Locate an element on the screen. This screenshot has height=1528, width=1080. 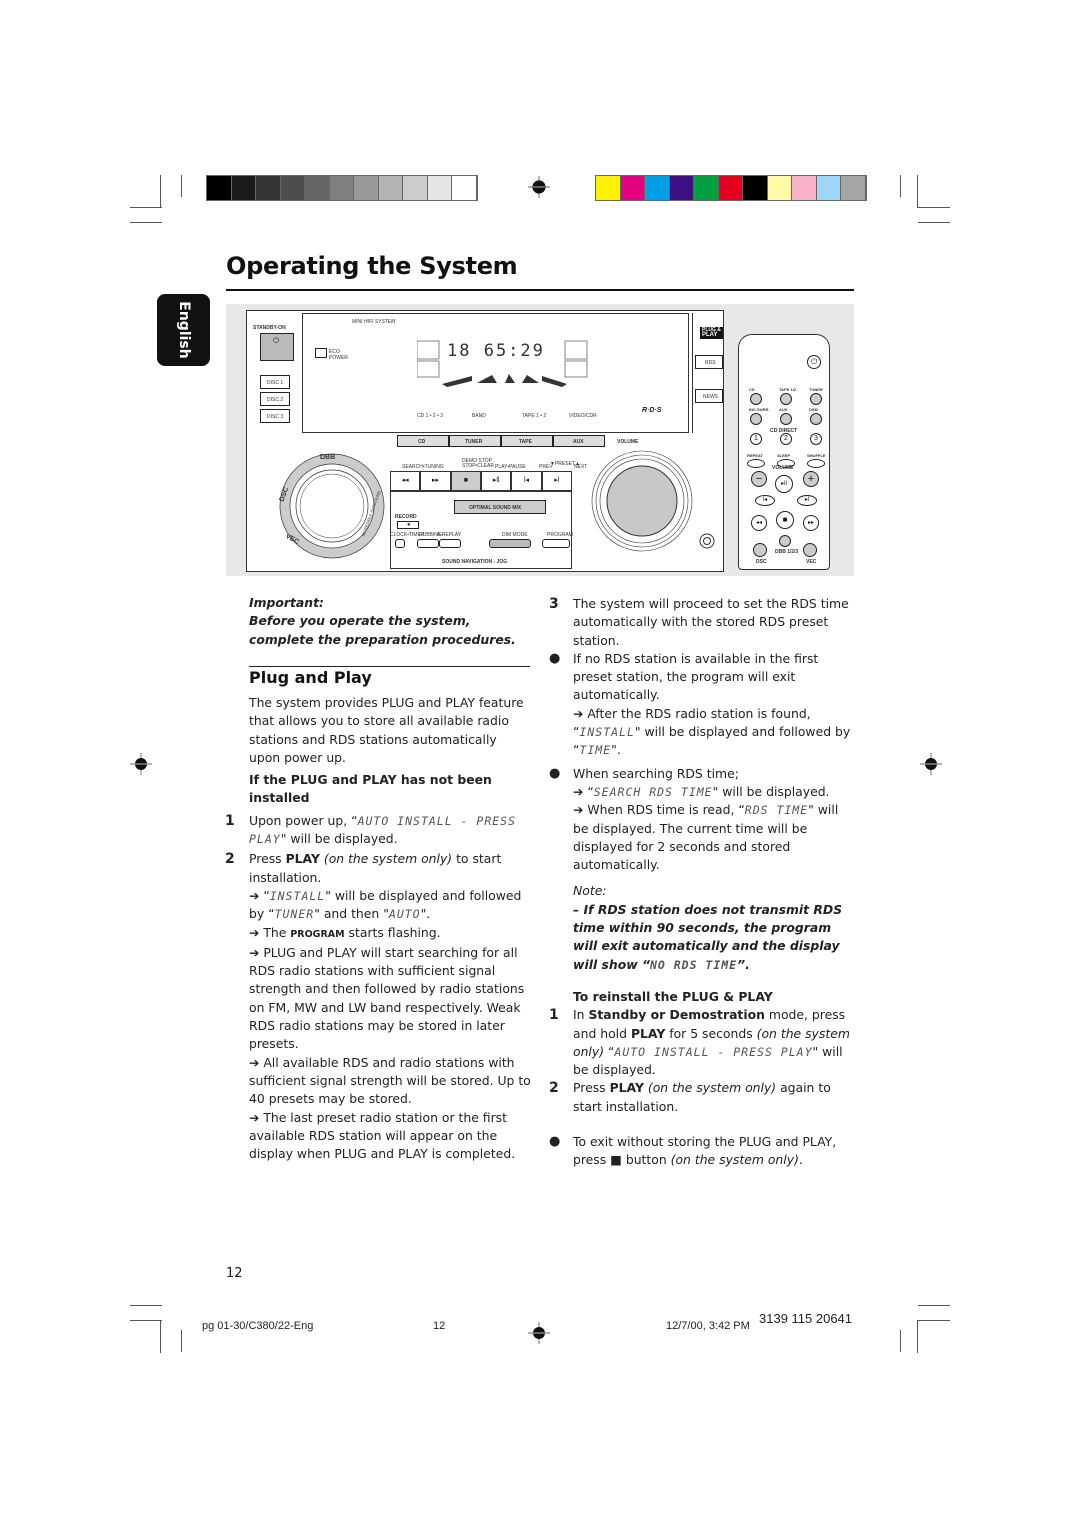
remote-power-button: ⏻ is located at coordinates (814, 362).